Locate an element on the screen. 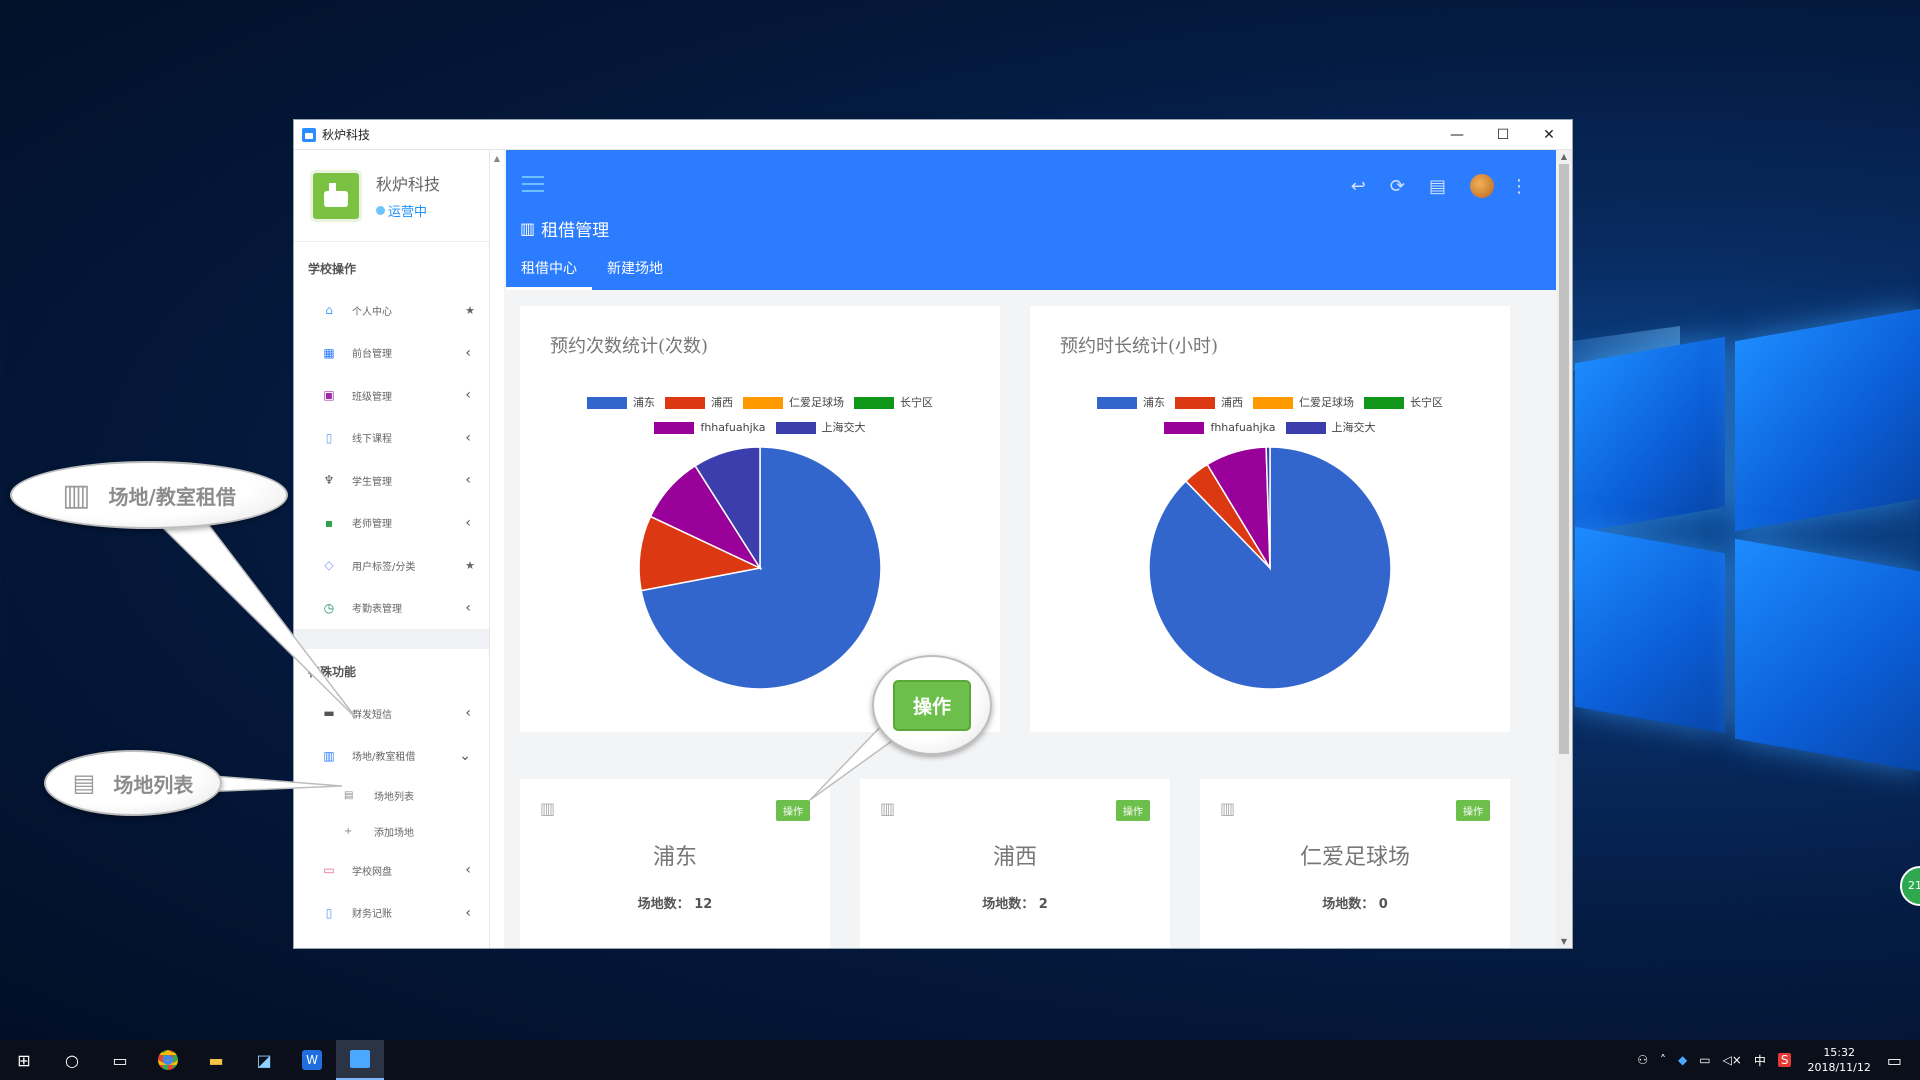 The image size is (1920, 1080). building-icon: ▥ is located at coordinates (76, 495).